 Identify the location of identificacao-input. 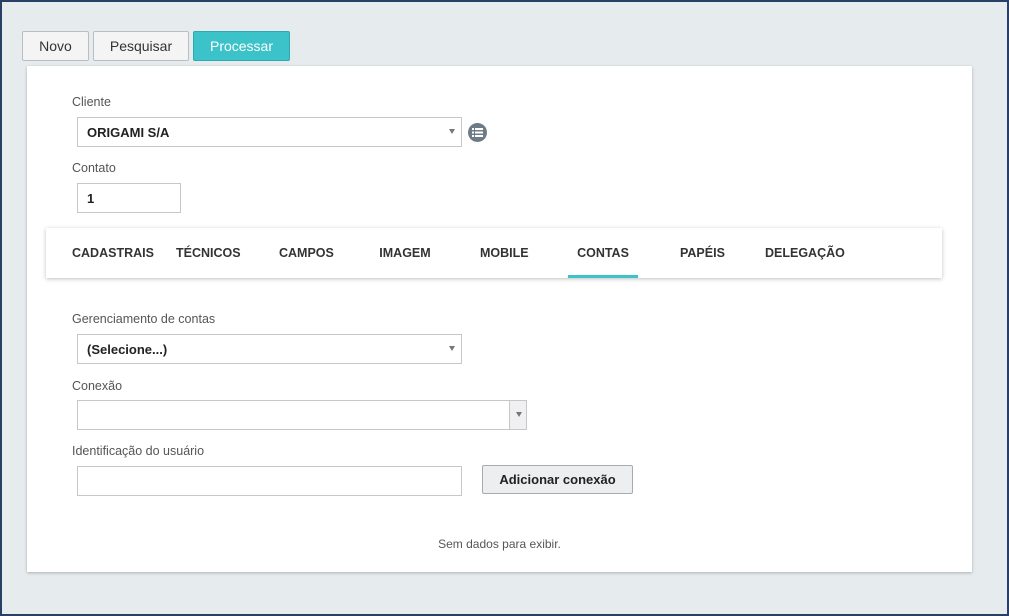
(269, 481).